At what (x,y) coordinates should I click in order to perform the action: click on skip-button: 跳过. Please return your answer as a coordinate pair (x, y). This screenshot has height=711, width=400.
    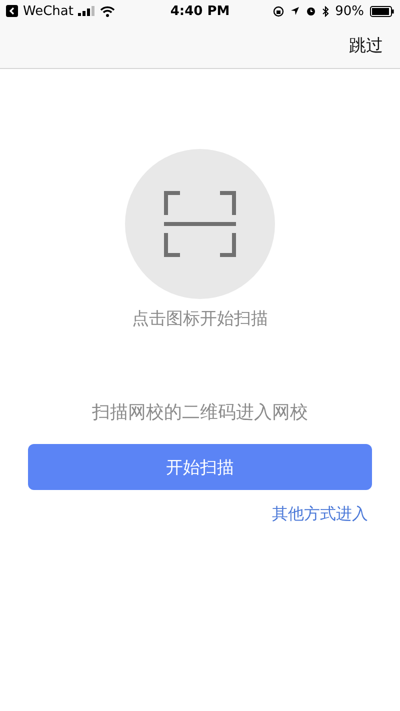
    Looking at the image, I should click on (366, 45).